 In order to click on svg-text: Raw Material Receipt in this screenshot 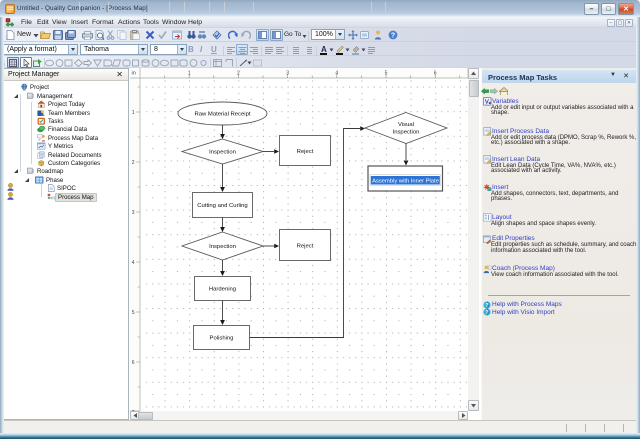, I will do `click(223, 115)`.